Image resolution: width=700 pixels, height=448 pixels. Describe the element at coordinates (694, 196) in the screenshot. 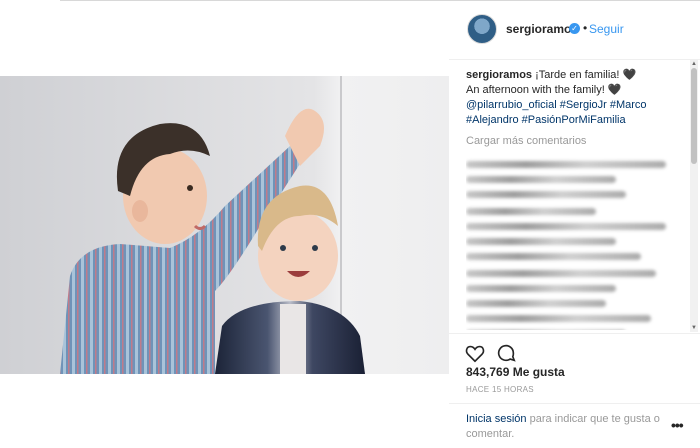

I see `comments-scrollbar: ▲ ▼` at that location.